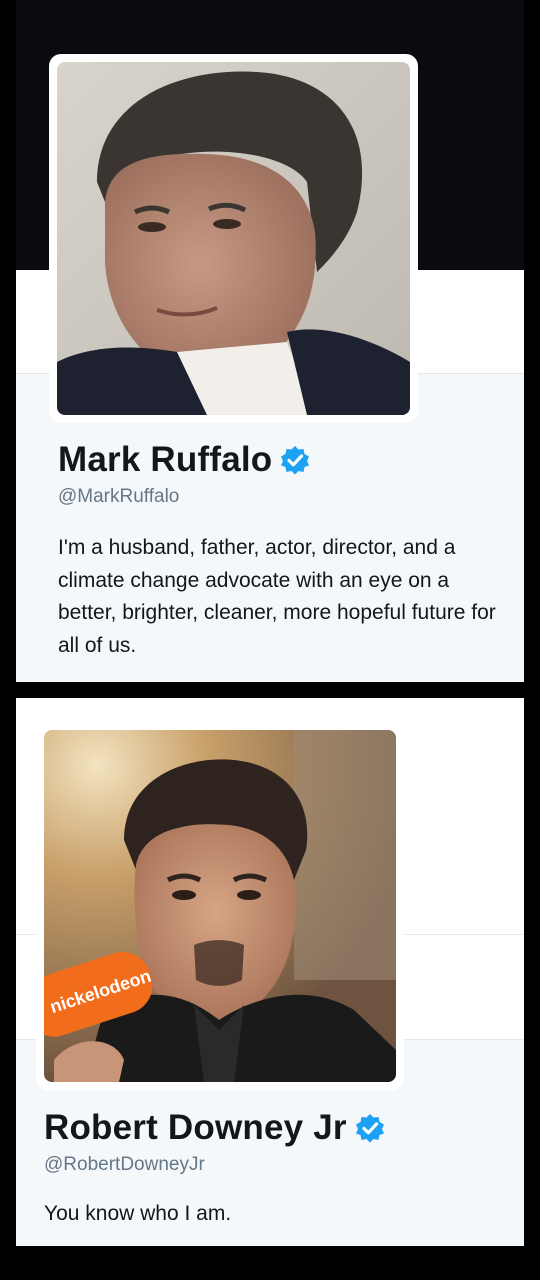  I want to click on profile-bio: You know who I am., so click(138, 1213).